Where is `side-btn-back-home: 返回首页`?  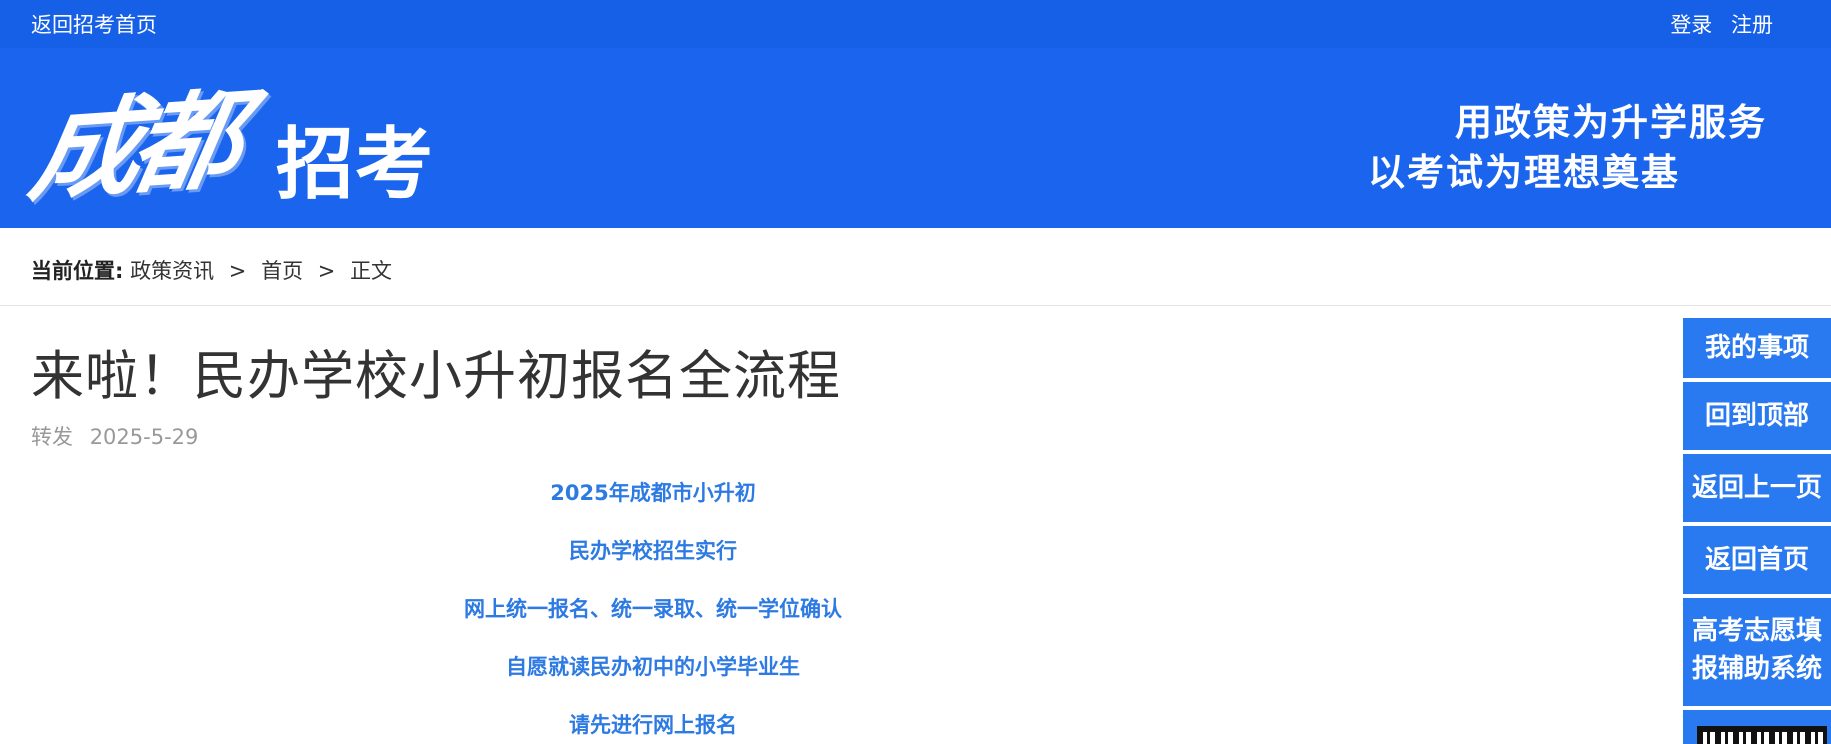 side-btn-back-home: 返回首页 is located at coordinates (1757, 560).